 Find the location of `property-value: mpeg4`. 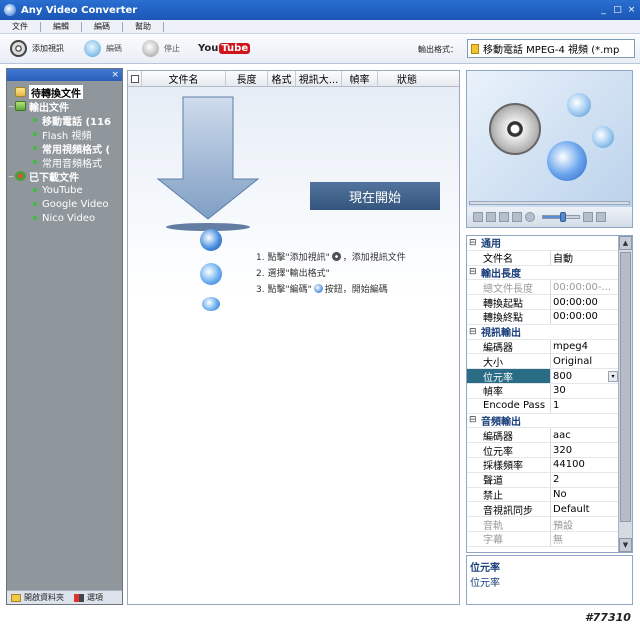

property-value: mpeg4 is located at coordinates (585, 347).